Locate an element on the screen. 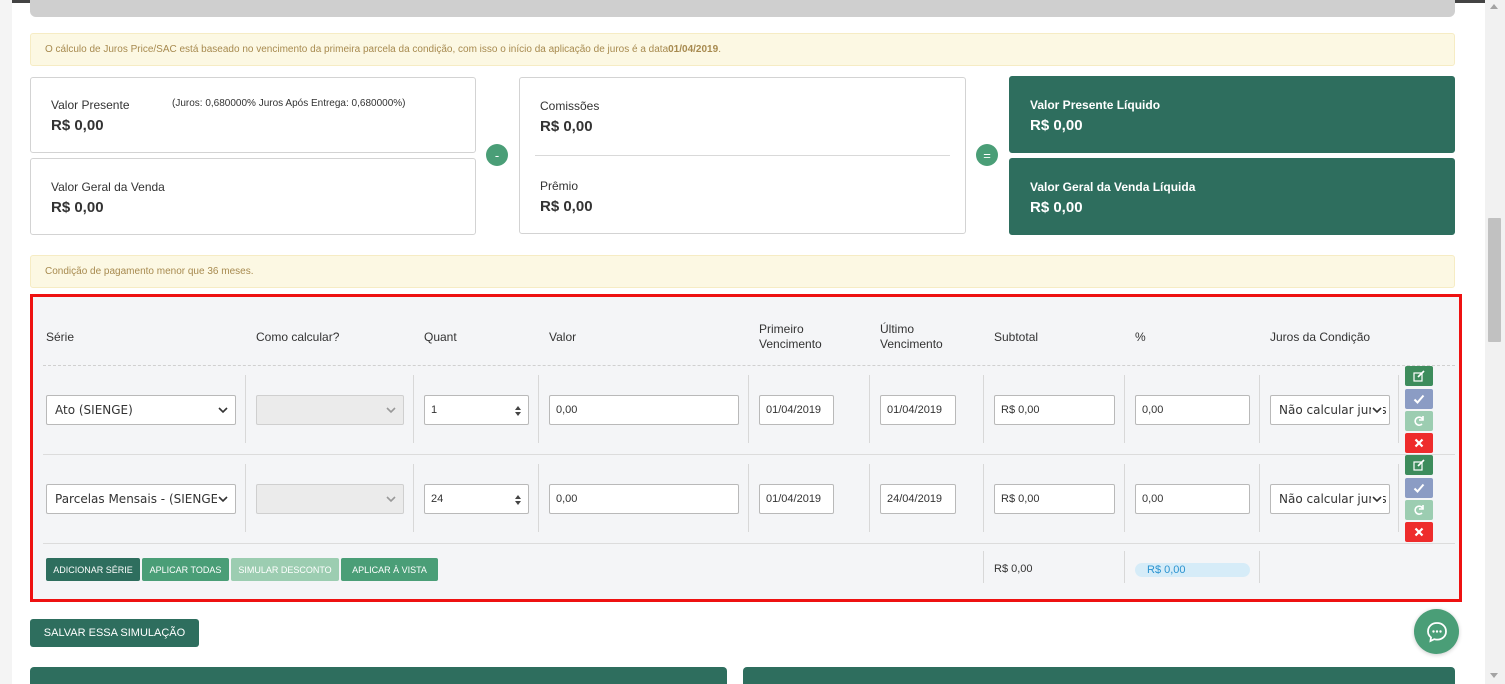  quant-stepper-1: 1 is located at coordinates (476, 410).